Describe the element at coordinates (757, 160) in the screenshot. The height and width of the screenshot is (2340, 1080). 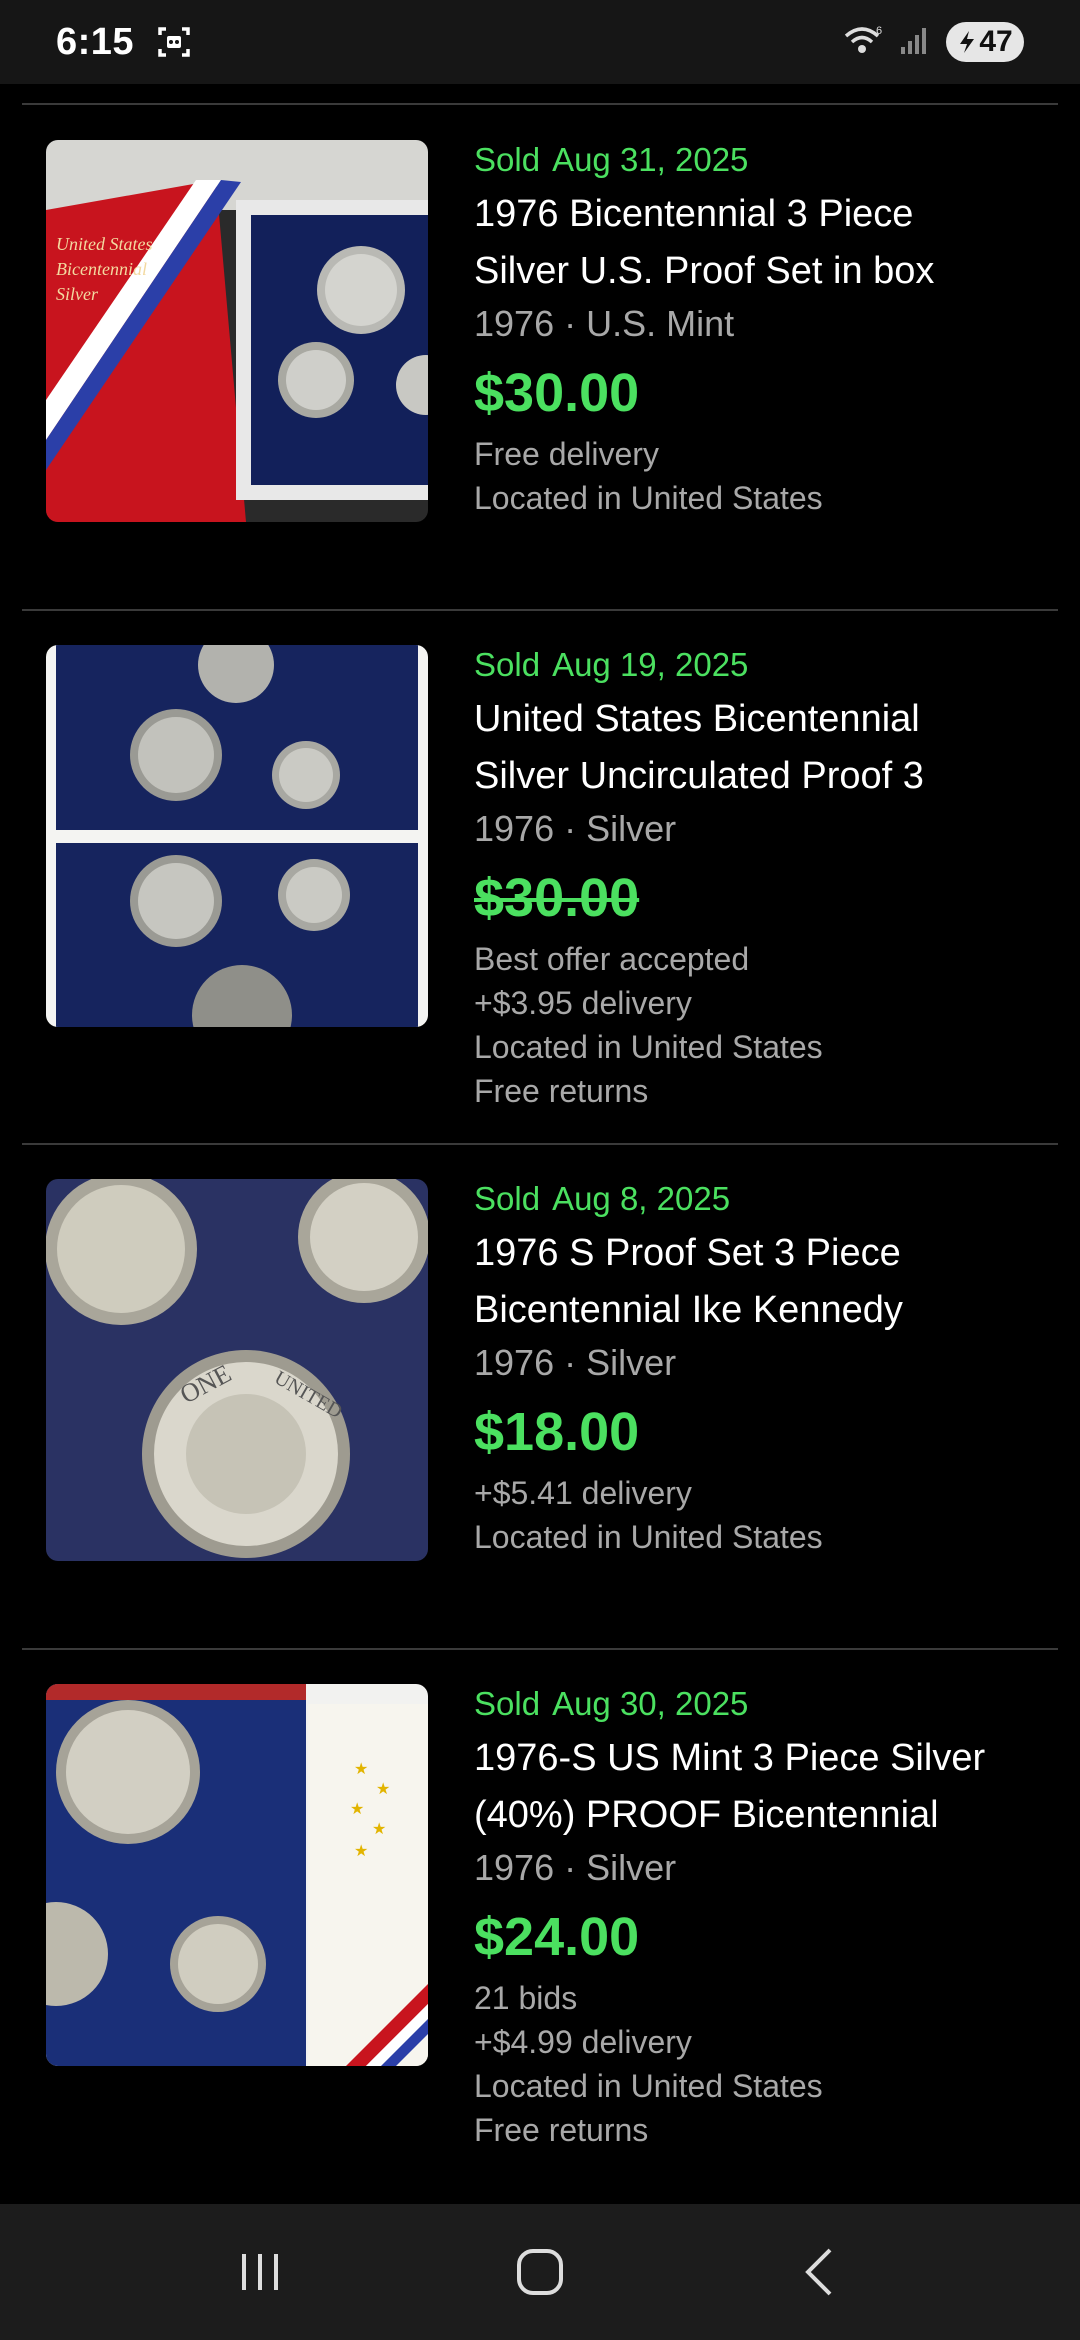
I see `sold-date: Sold Aug 31, 2025` at that location.